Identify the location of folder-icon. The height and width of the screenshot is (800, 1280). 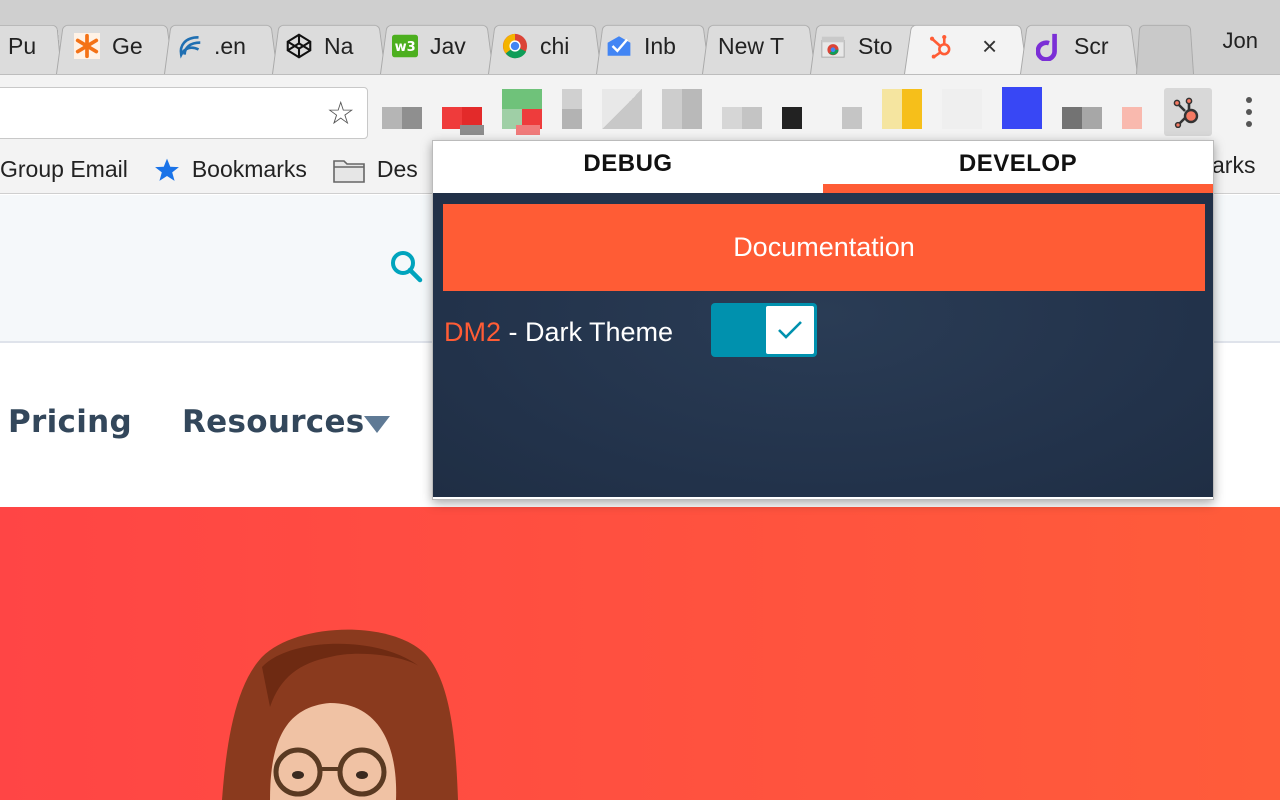
(349, 170).